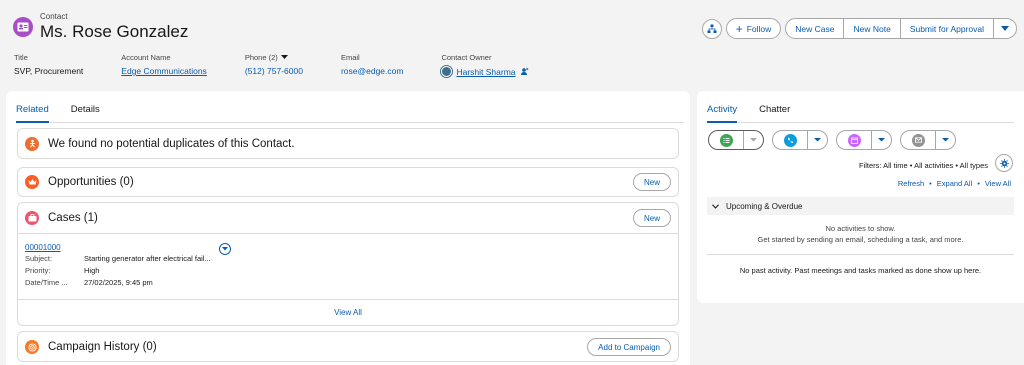 The height and width of the screenshot is (365, 1024). Describe the element at coordinates (815, 28) in the screenshot. I see `new-case-button: New Case` at that location.